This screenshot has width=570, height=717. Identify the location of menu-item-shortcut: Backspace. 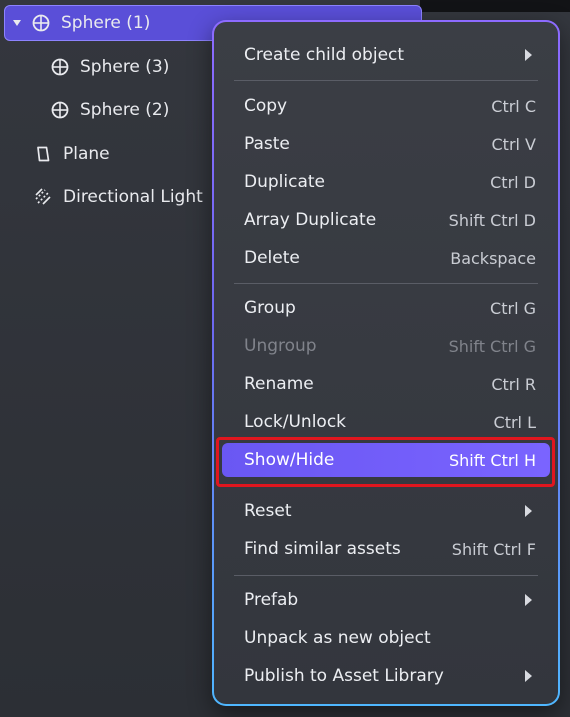
(493, 258).